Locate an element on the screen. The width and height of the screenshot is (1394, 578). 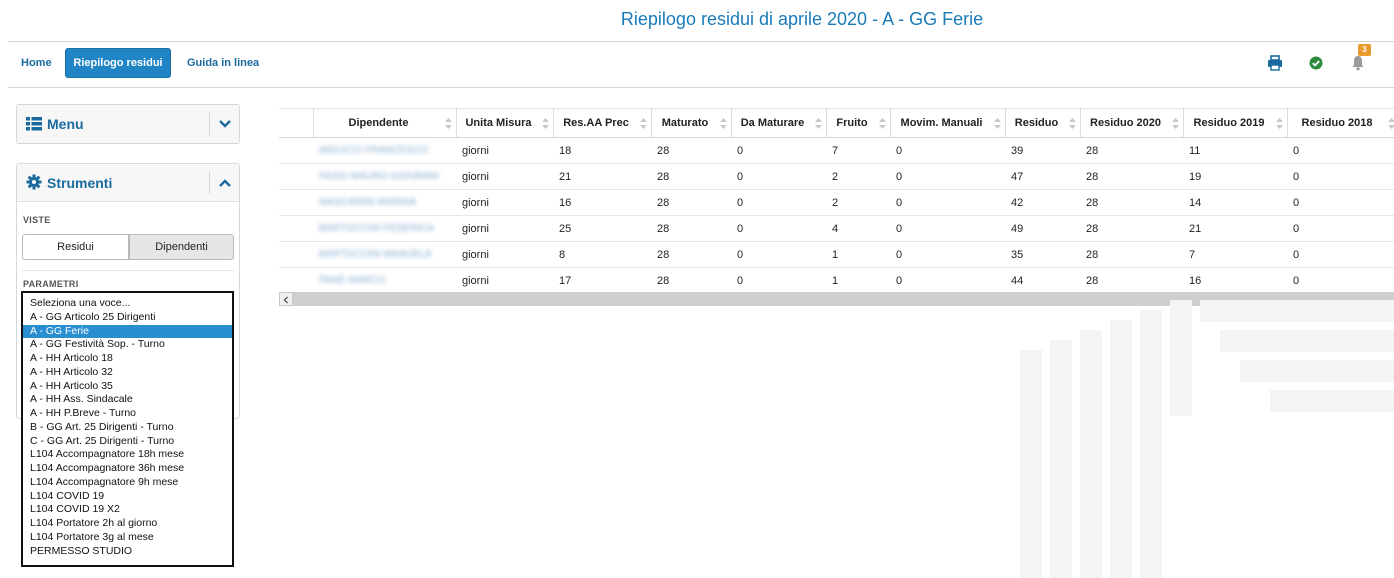
listbox-option: A - GG Festività Sop. - Turno is located at coordinates (127, 345).